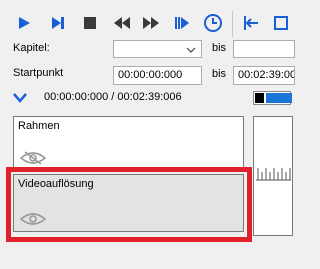 The width and height of the screenshot is (320, 269). I want to click on skip-to-end-icon, so click(182, 23).